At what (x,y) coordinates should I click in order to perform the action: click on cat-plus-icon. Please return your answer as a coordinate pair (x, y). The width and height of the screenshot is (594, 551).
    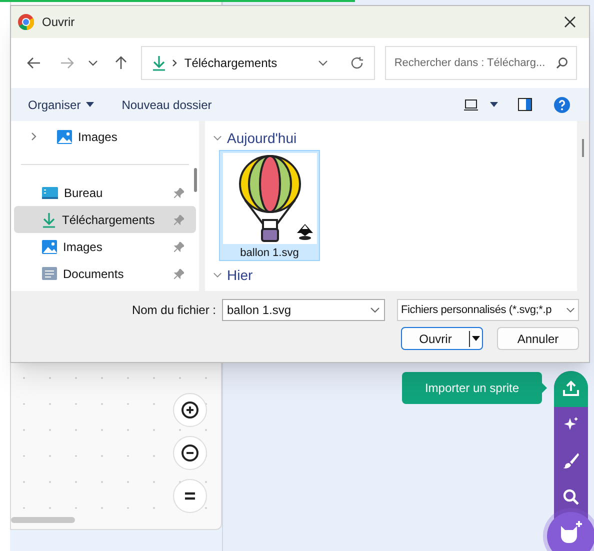
    Looking at the image, I should click on (571, 532).